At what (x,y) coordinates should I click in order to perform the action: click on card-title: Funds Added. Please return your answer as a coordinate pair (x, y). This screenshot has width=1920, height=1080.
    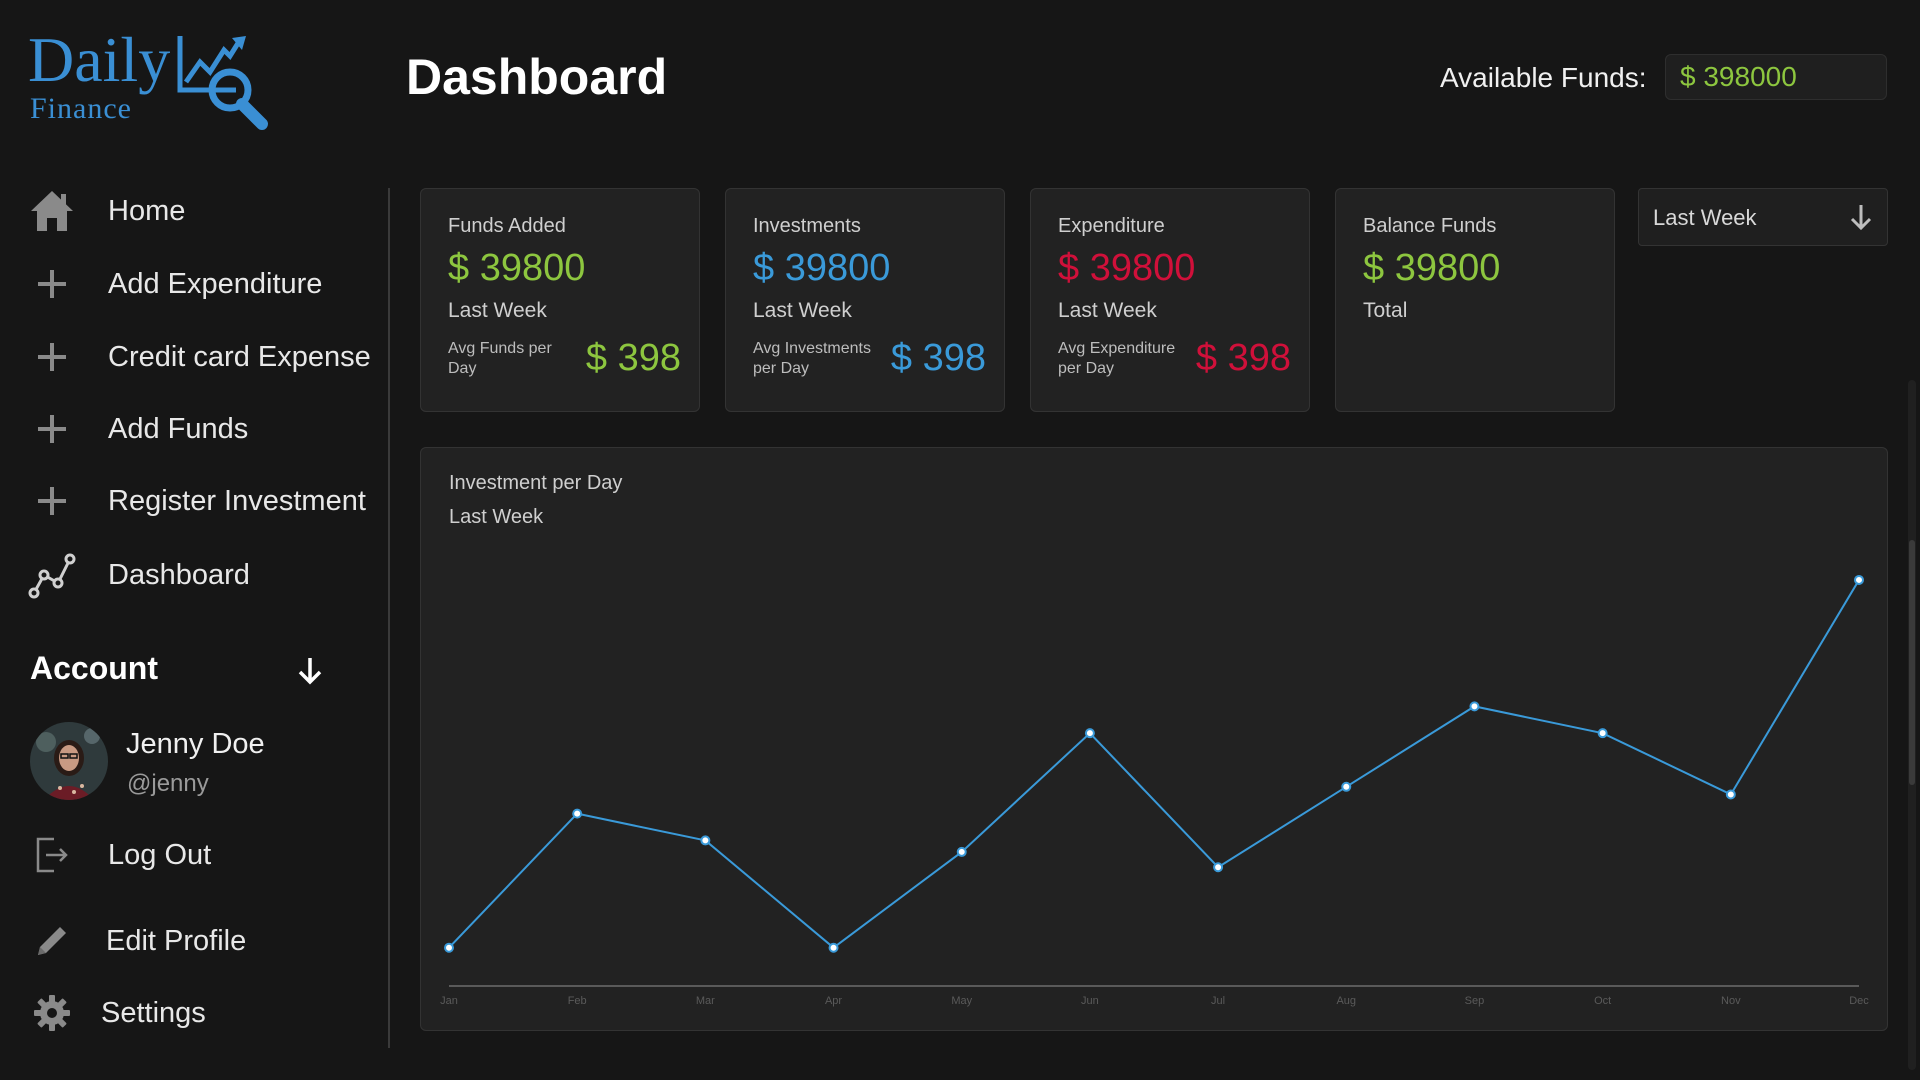
    Looking at the image, I should click on (507, 226).